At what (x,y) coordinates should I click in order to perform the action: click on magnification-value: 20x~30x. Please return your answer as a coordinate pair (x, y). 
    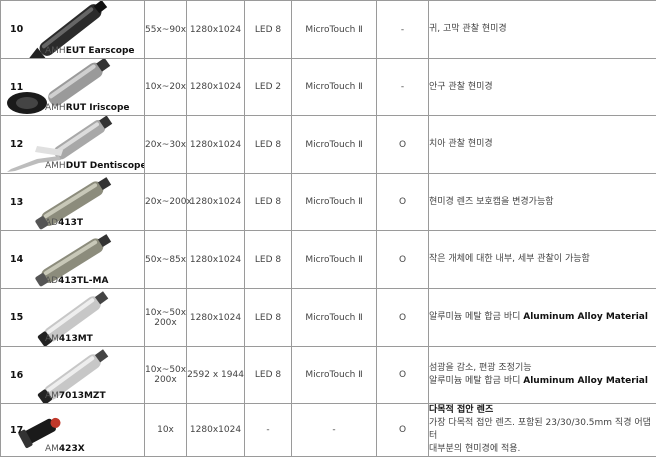
    Looking at the image, I should click on (165, 145).